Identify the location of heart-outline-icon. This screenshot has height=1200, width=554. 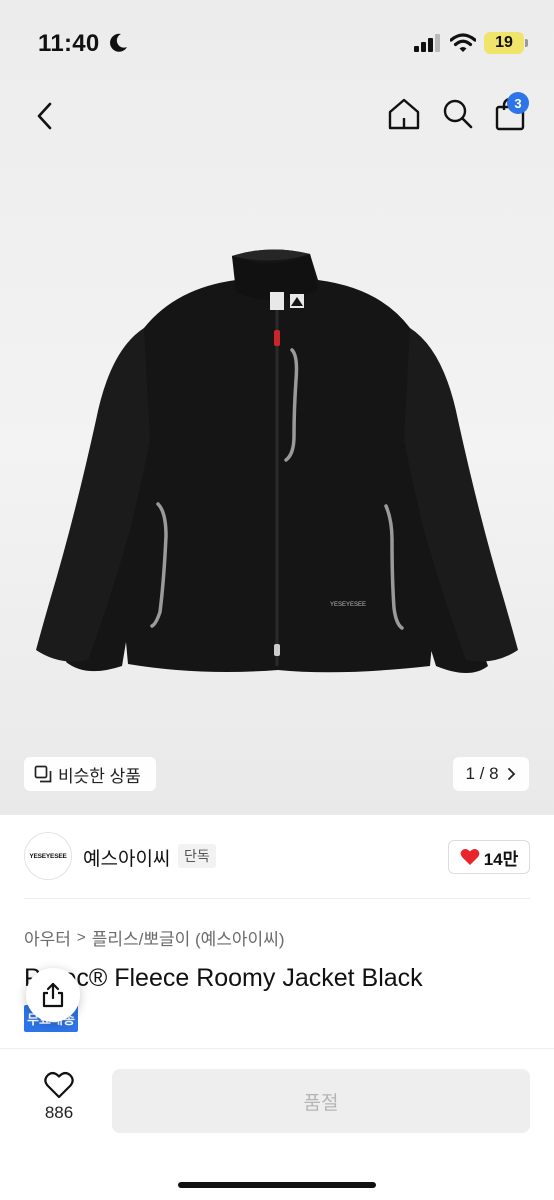
(59, 1085).